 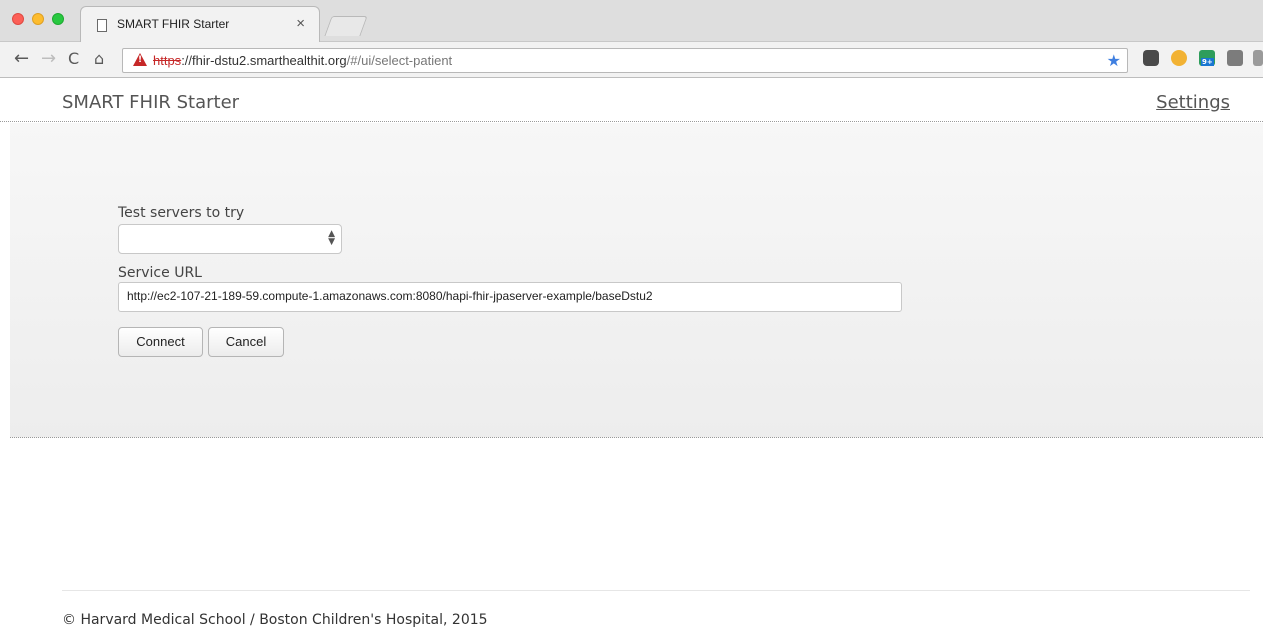 I want to click on maximize-window-button, so click(x=58, y=19).